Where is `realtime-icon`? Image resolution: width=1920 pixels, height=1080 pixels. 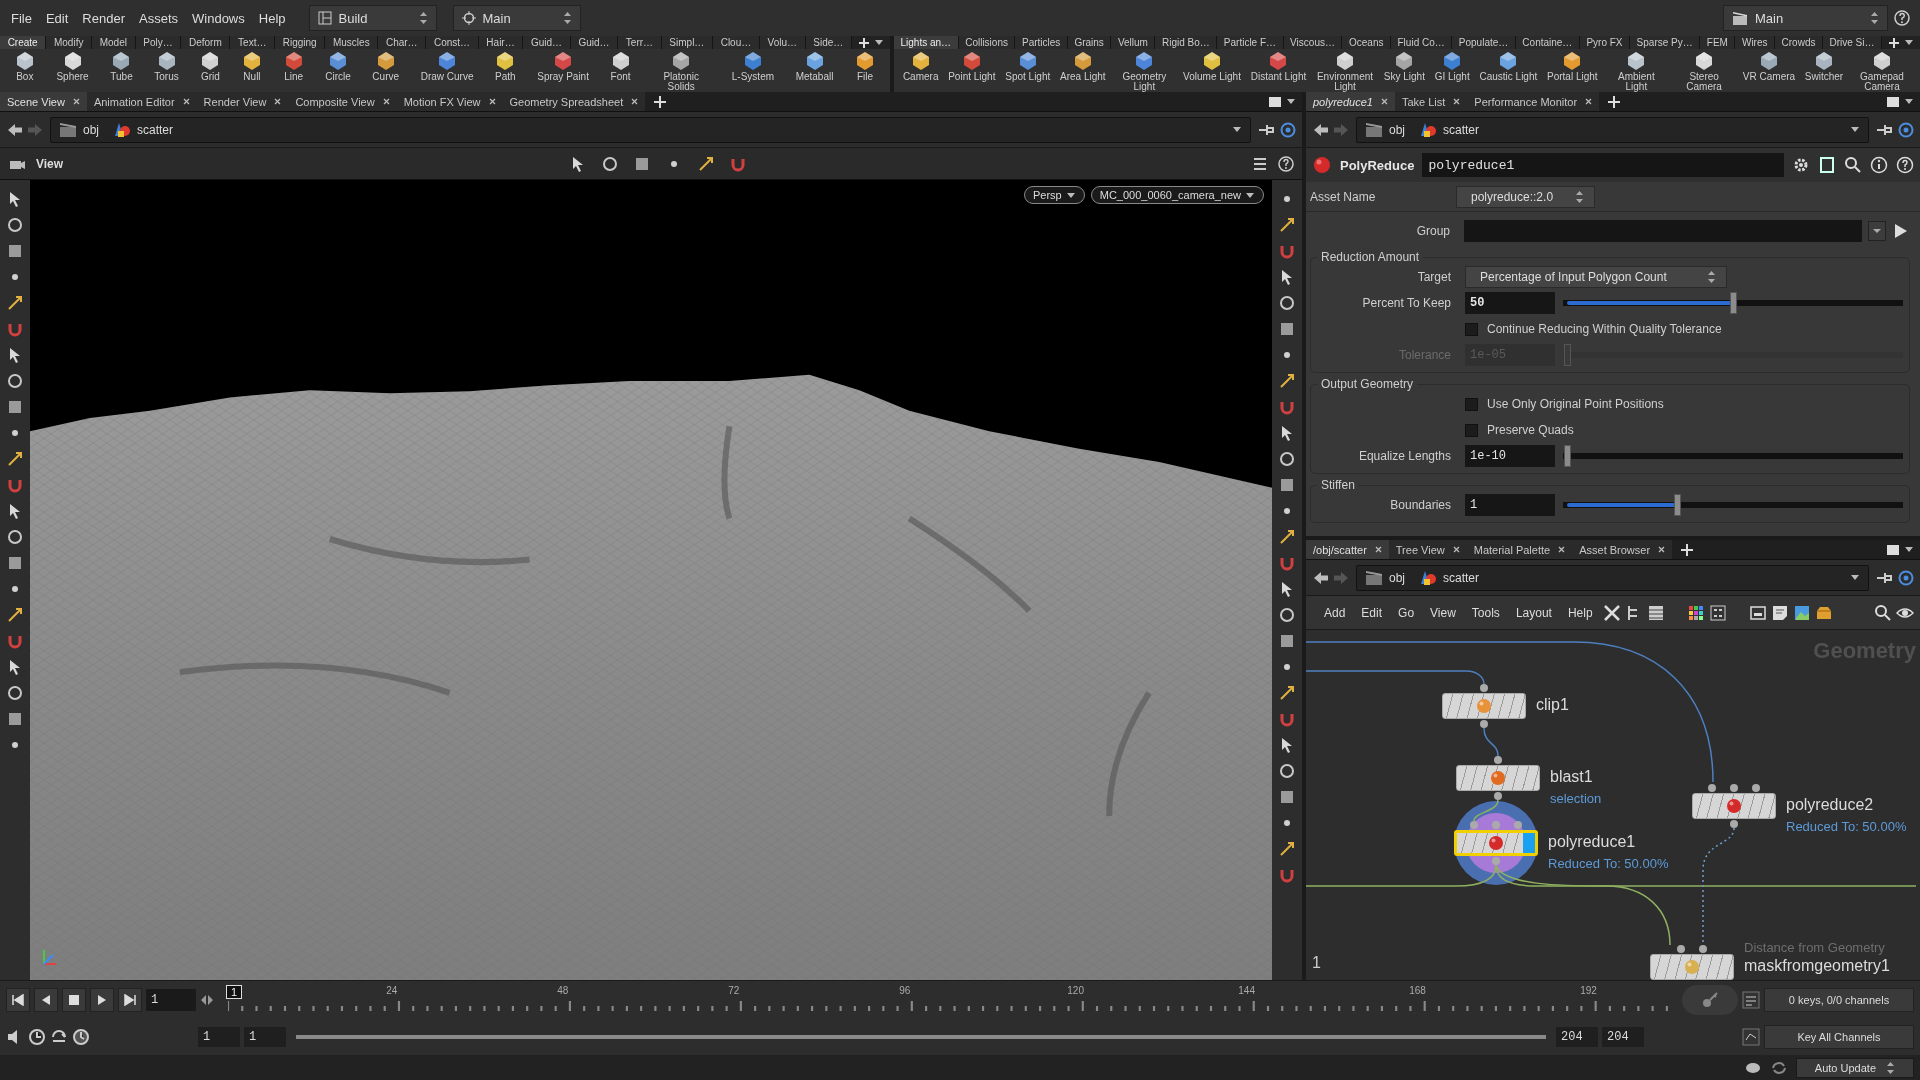
realtime-icon is located at coordinates (37, 1036).